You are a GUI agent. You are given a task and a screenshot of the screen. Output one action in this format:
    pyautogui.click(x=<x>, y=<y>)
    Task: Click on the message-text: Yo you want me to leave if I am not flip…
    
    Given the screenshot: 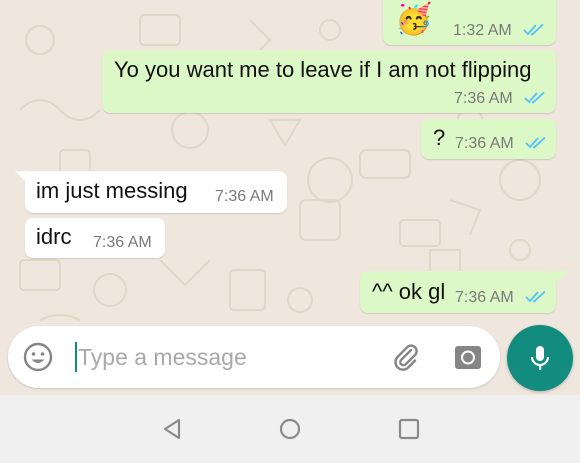 What is the action you would take?
    pyautogui.click(x=323, y=69)
    